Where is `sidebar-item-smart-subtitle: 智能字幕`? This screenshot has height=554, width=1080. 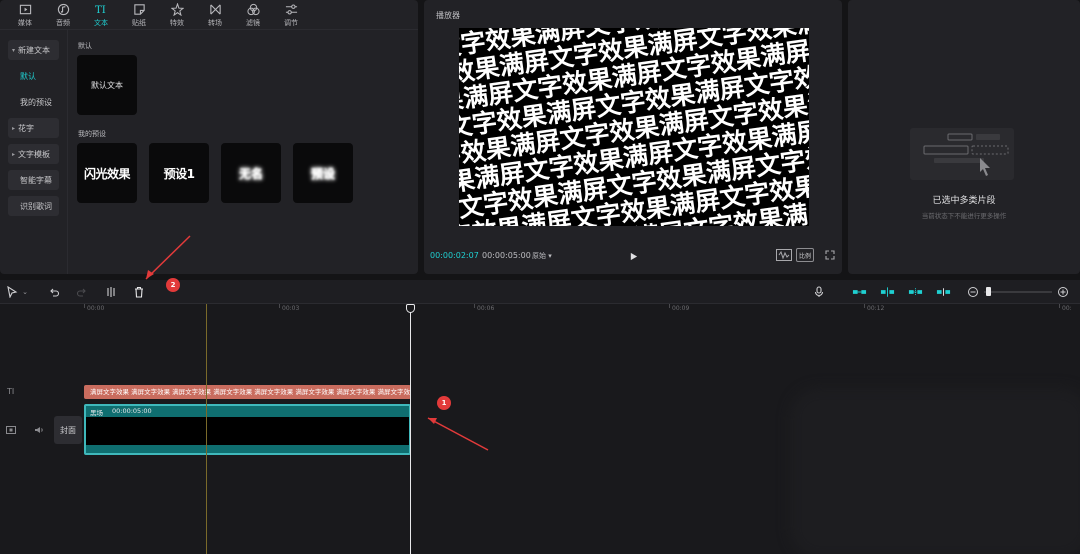 sidebar-item-smart-subtitle: 智能字幕 is located at coordinates (33, 180).